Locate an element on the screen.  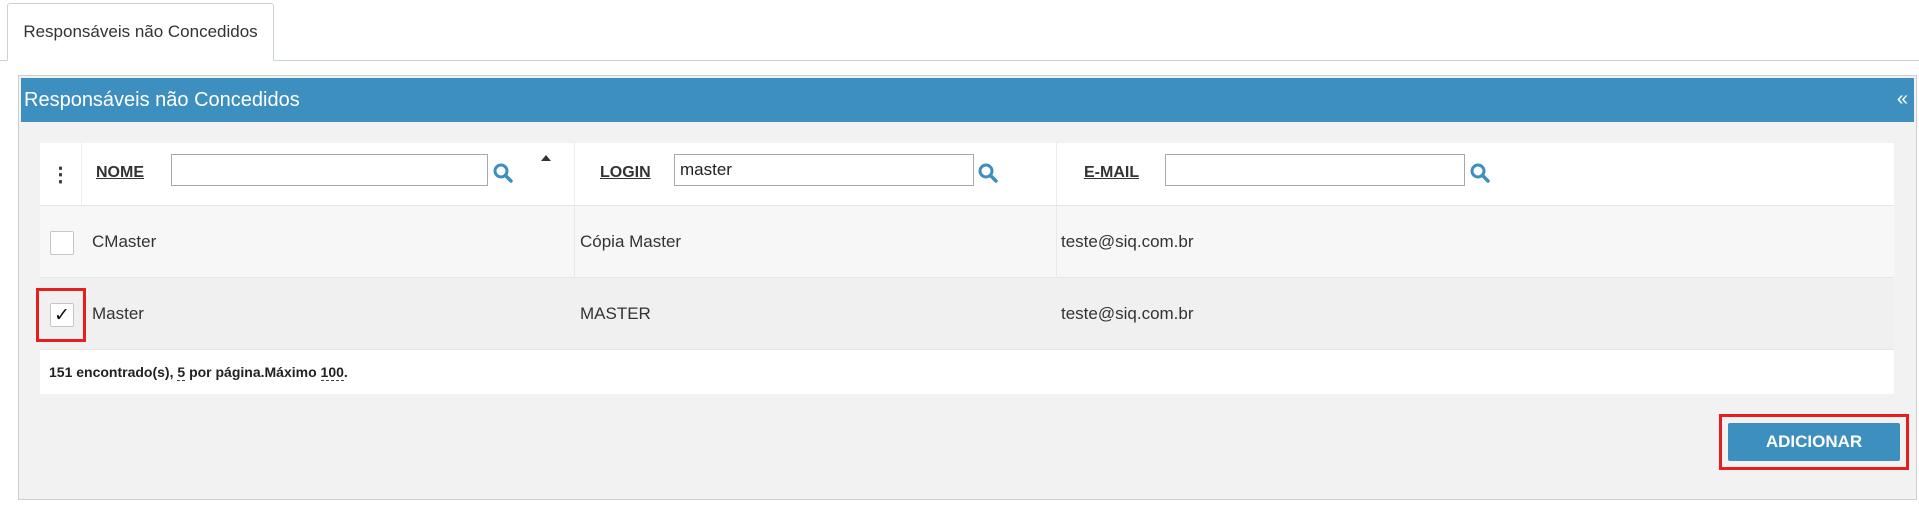
checkmark-icon: ✓ is located at coordinates (62, 315).